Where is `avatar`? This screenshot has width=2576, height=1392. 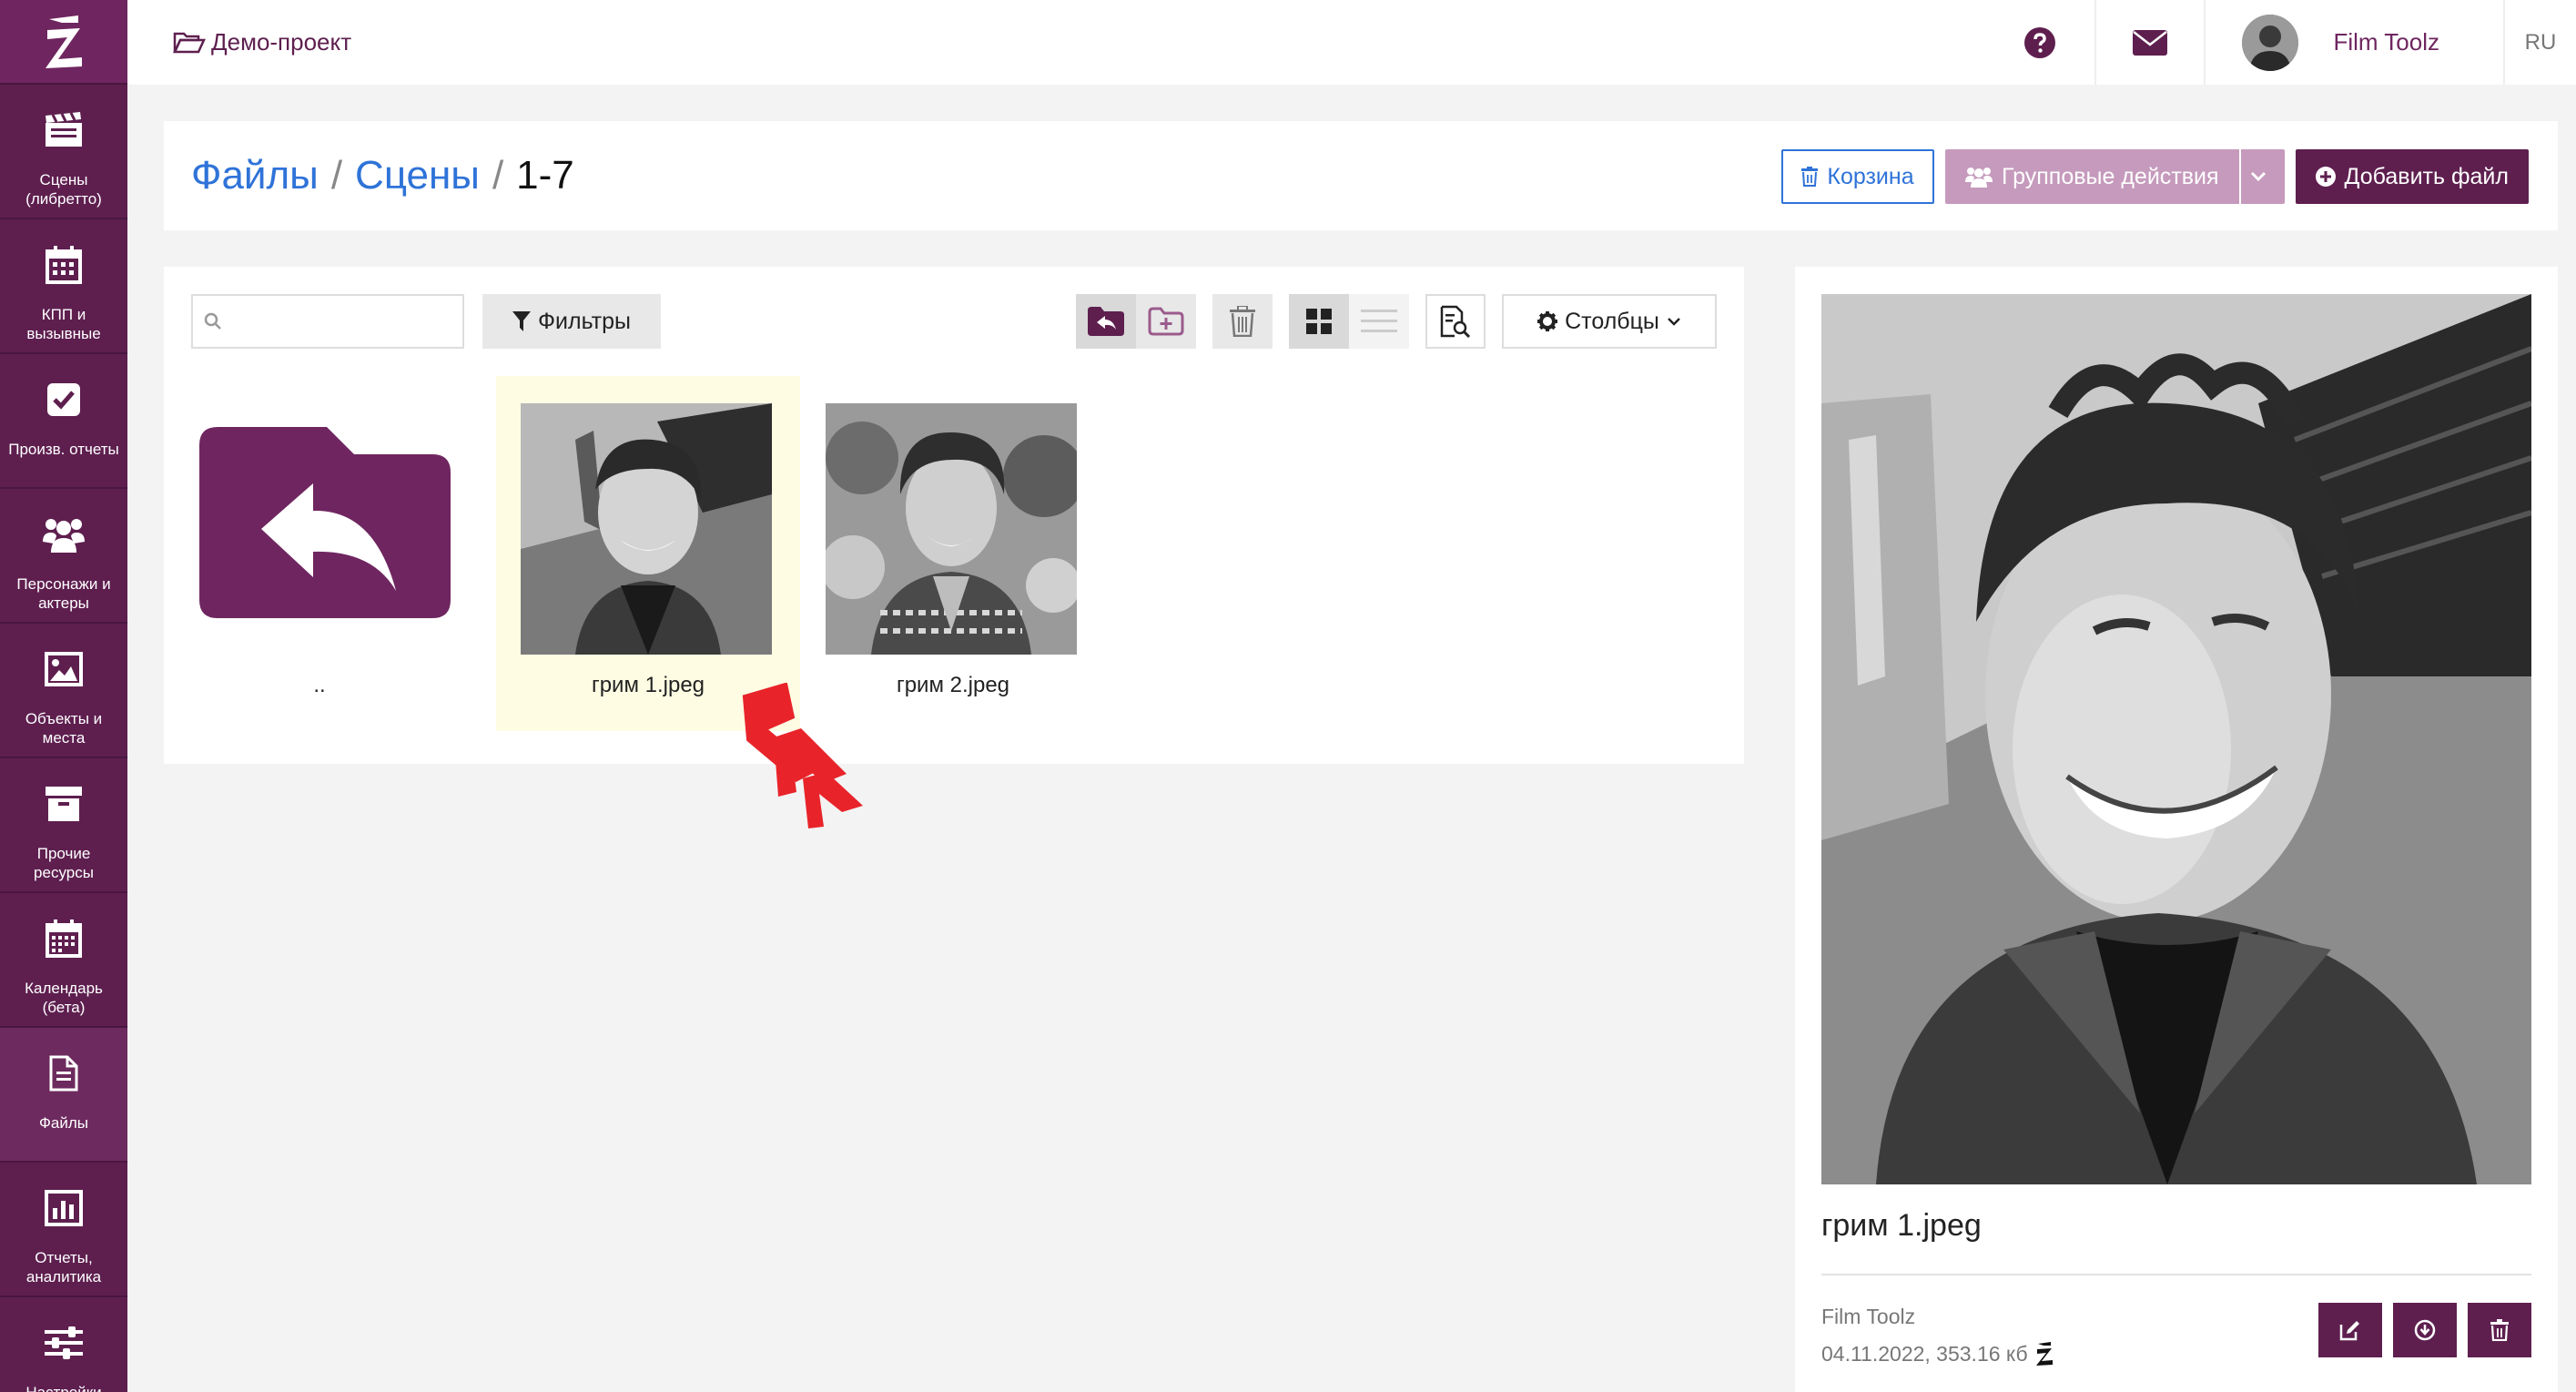
avatar is located at coordinates (2270, 43).